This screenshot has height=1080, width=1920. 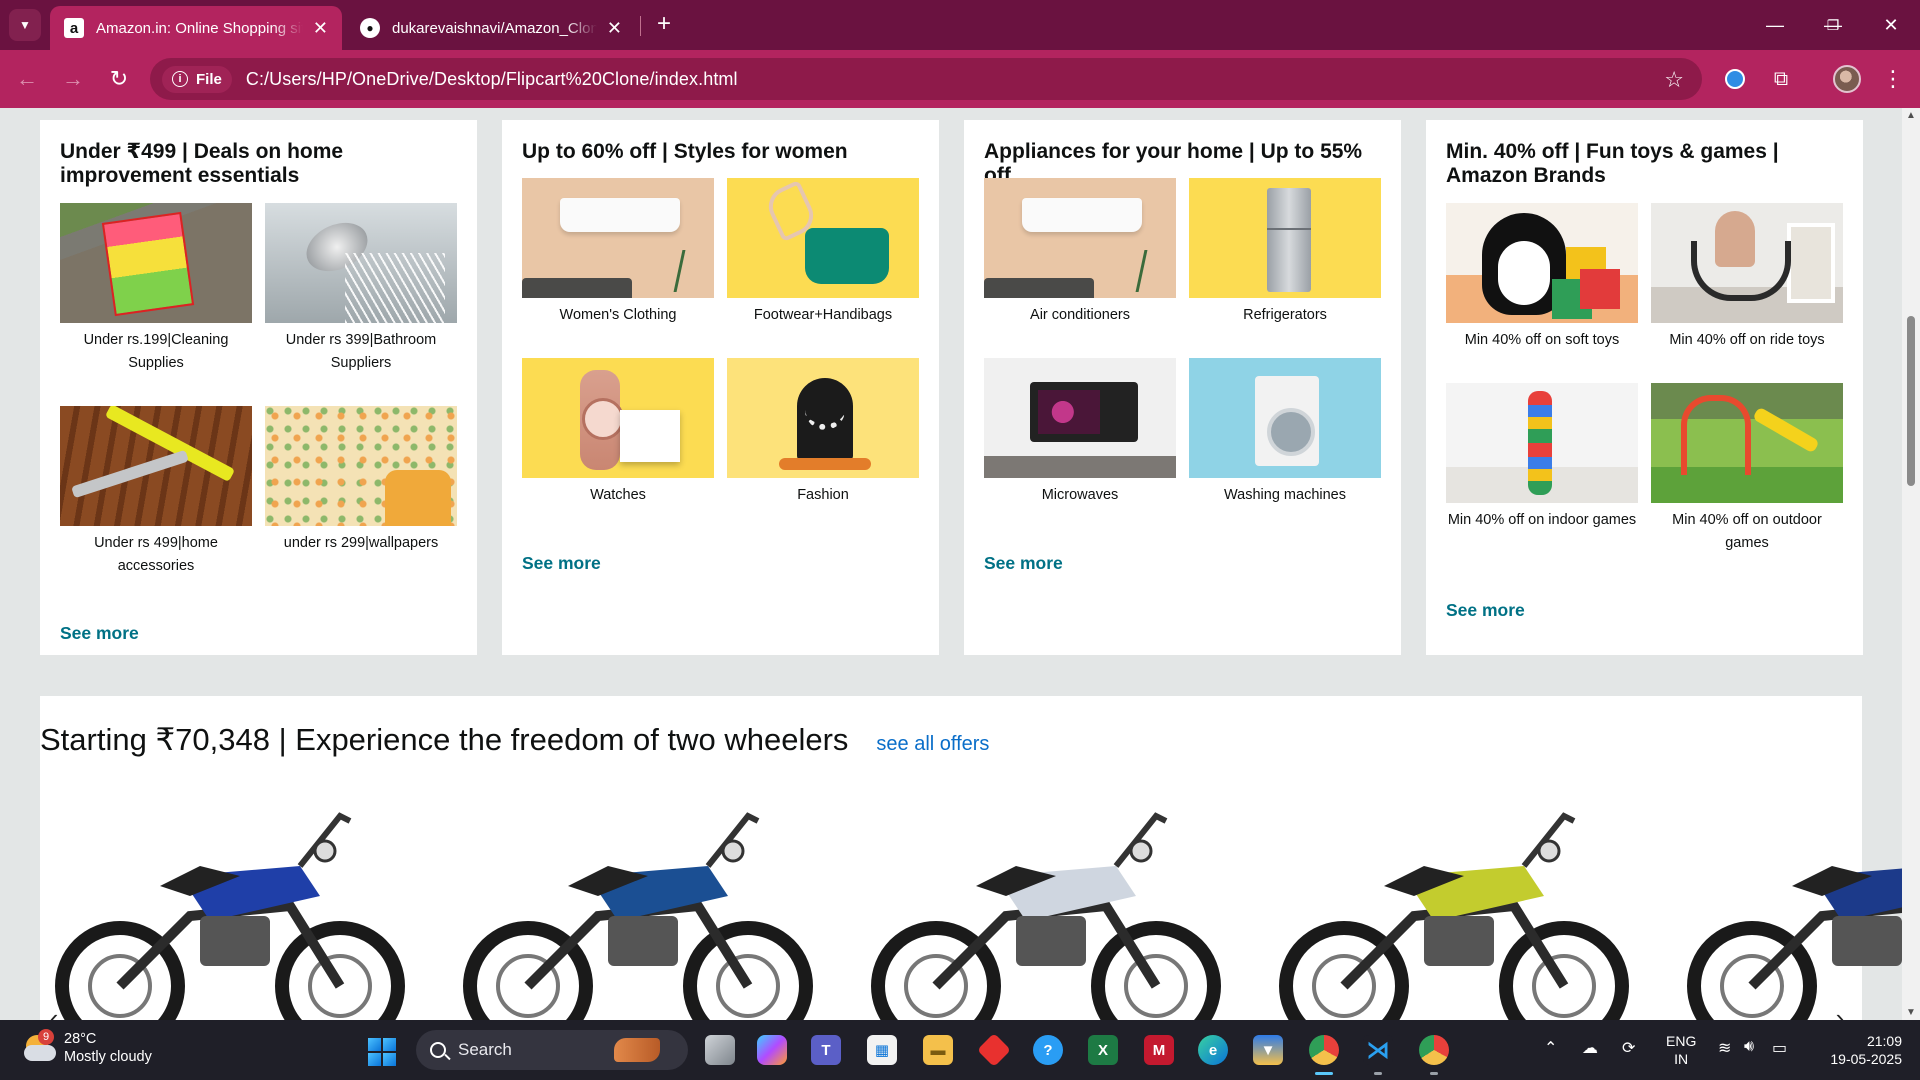 What do you see at coordinates (1213, 1050) in the screenshot?
I see `edge-icon: e` at bounding box center [1213, 1050].